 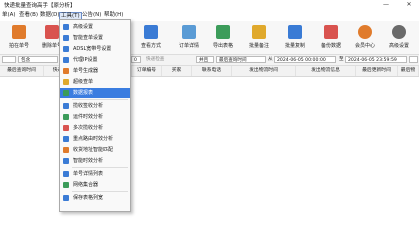 What do you see at coordinates (95, 27) in the screenshot?
I see `menu-item-advanced-settings: 高级设置` at bounding box center [95, 27].